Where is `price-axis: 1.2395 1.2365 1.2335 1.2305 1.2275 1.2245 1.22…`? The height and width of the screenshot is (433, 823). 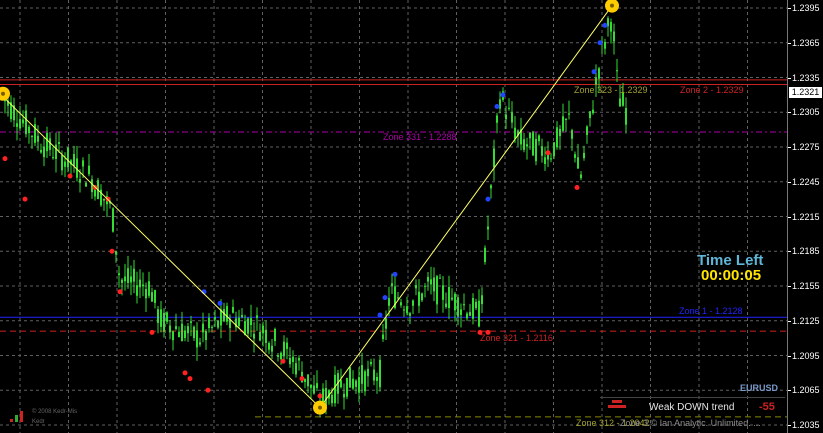 price-axis: 1.2395 1.2365 1.2335 1.2305 1.2275 1.2245 1.22… is located at coordinates (805, 216).